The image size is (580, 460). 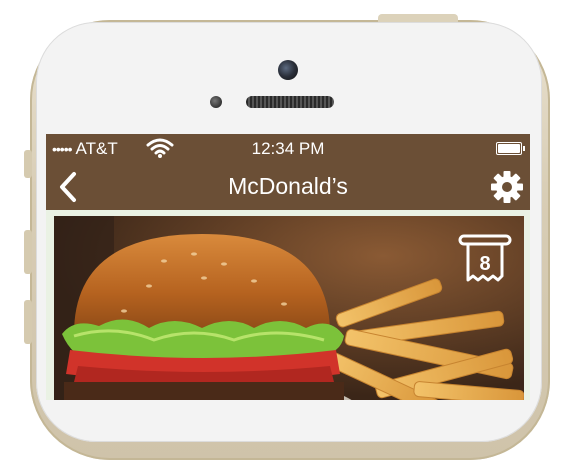 I want to click on proximity-sensor, so click(x=216, y=102).